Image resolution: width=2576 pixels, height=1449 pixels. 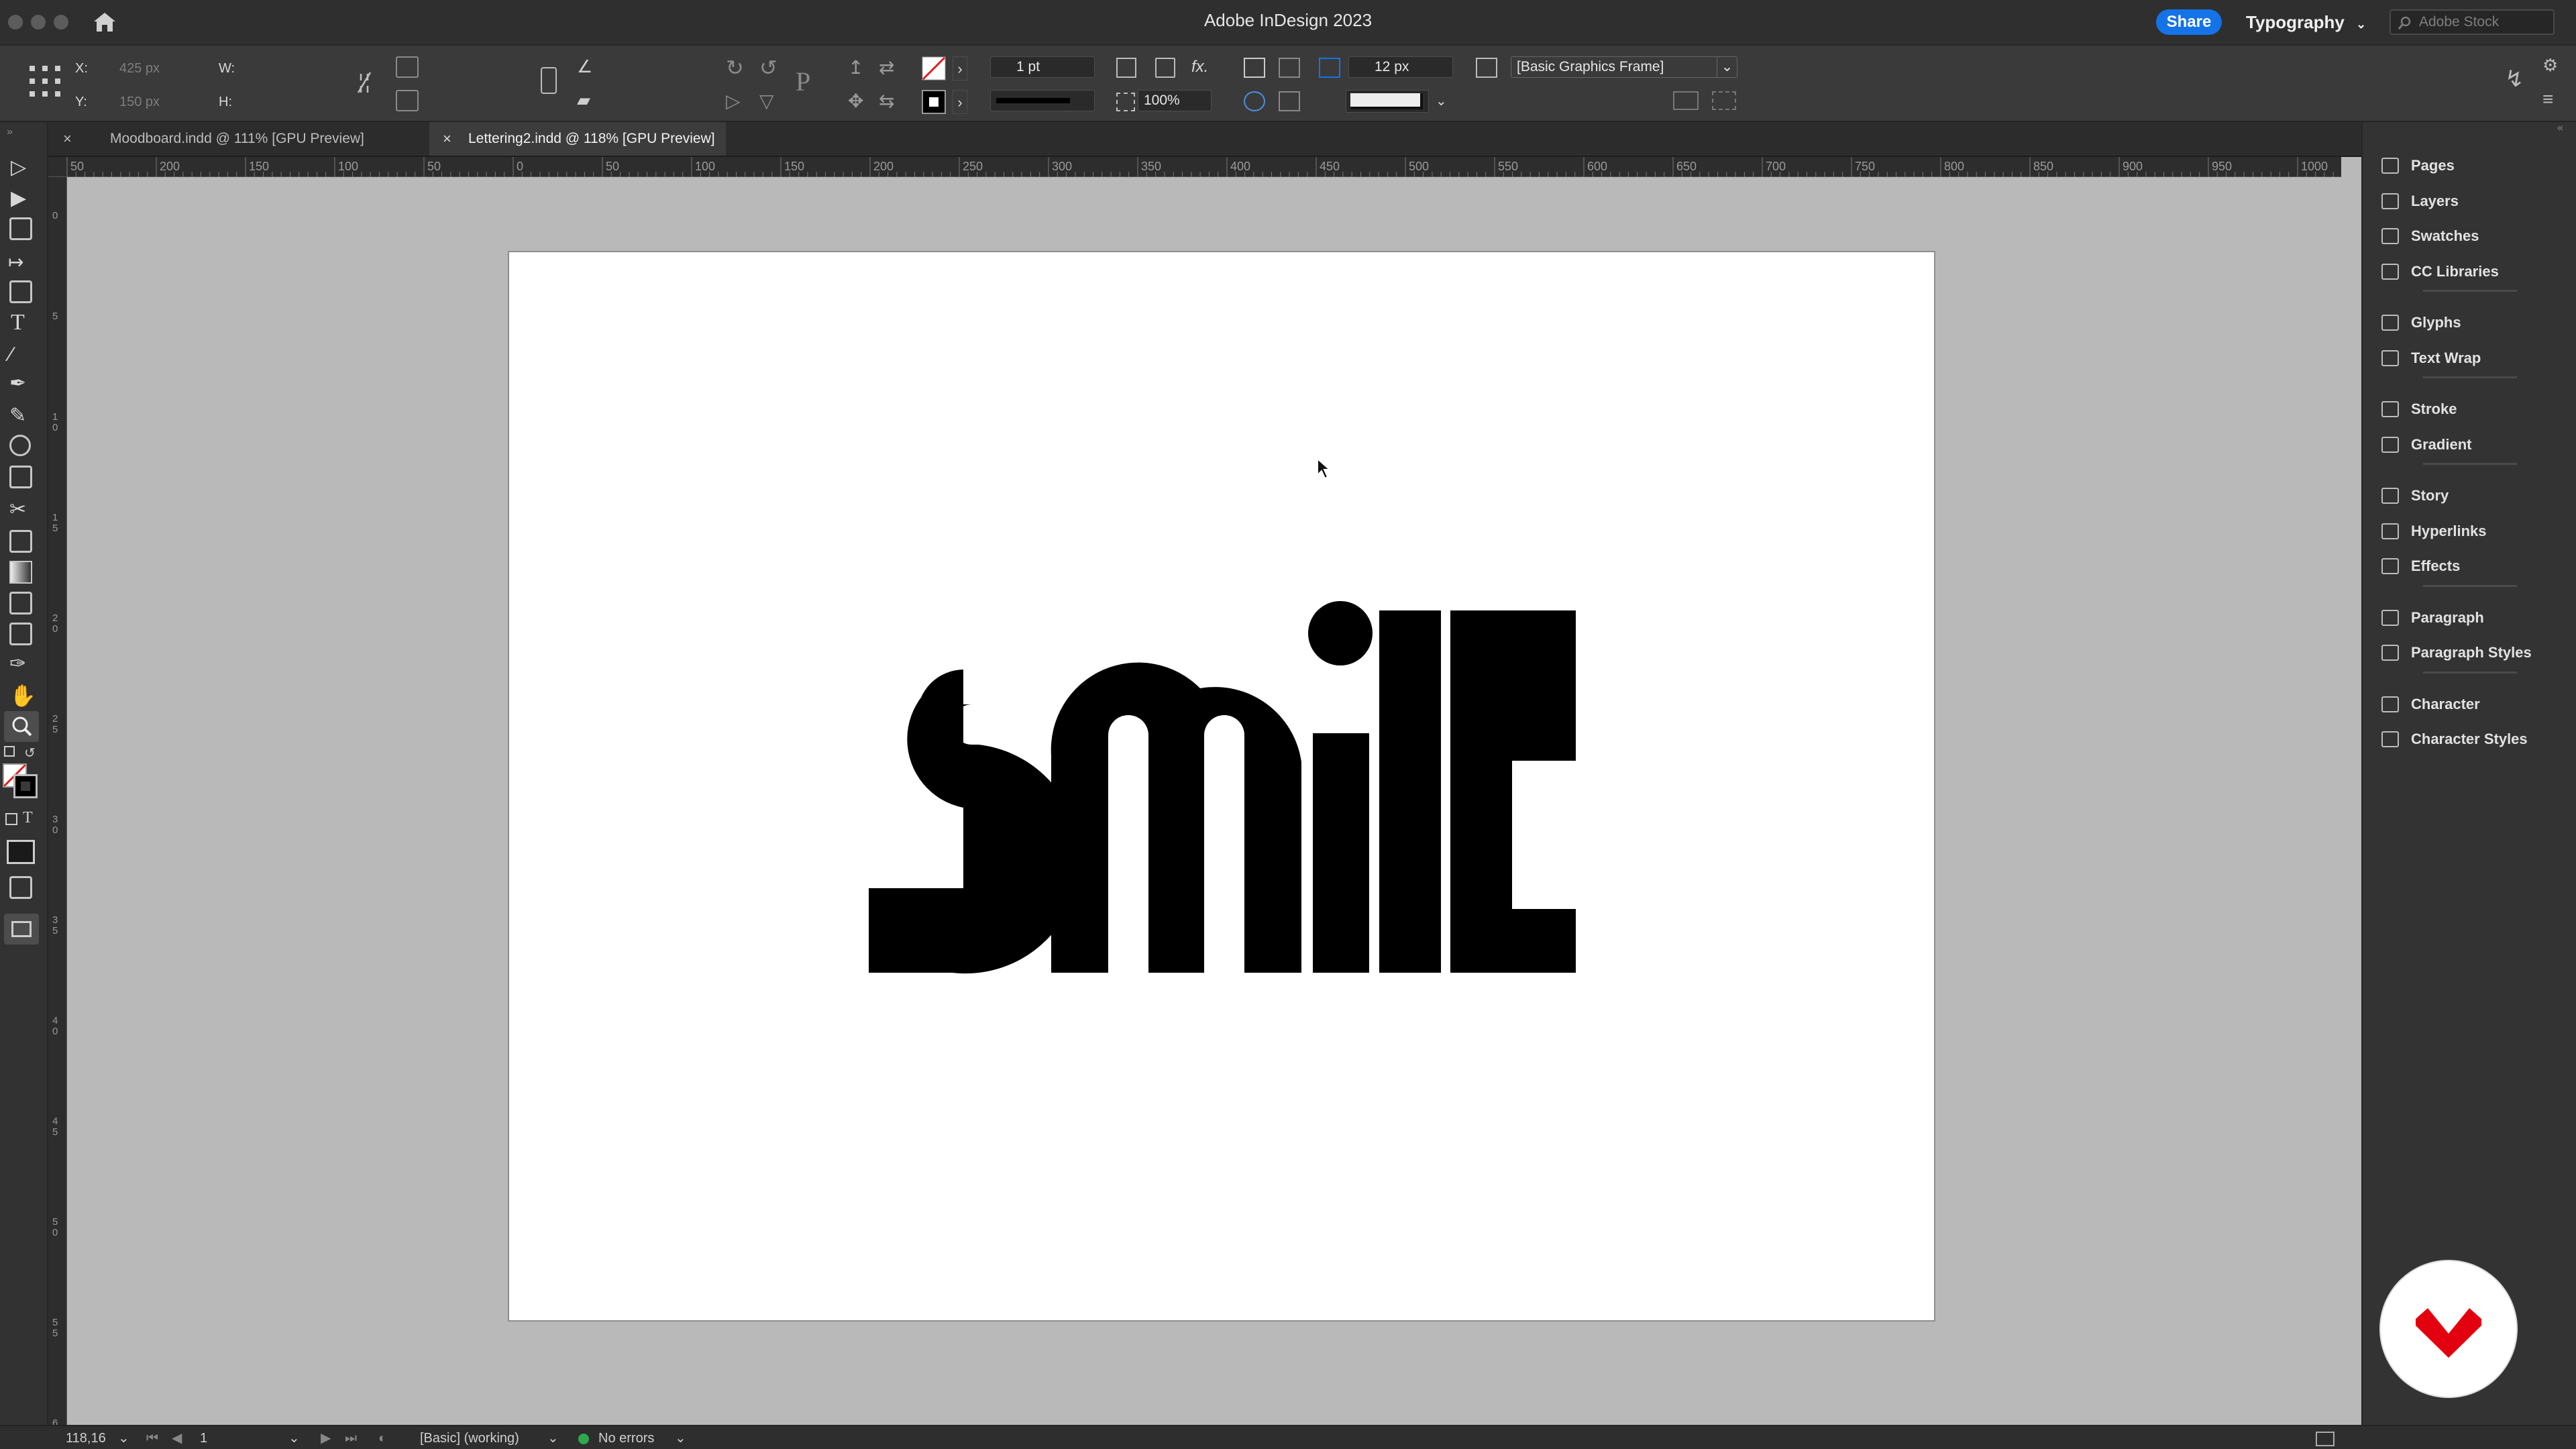 I want to click on object-style-options-icon, so click(x=1724, y=100).